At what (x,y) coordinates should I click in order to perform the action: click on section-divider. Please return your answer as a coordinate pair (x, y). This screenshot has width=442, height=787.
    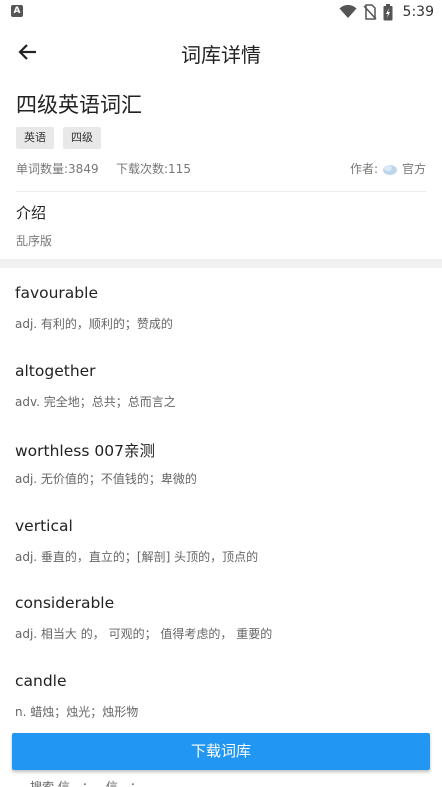
    Looking at the image, I should click on (221, 263).